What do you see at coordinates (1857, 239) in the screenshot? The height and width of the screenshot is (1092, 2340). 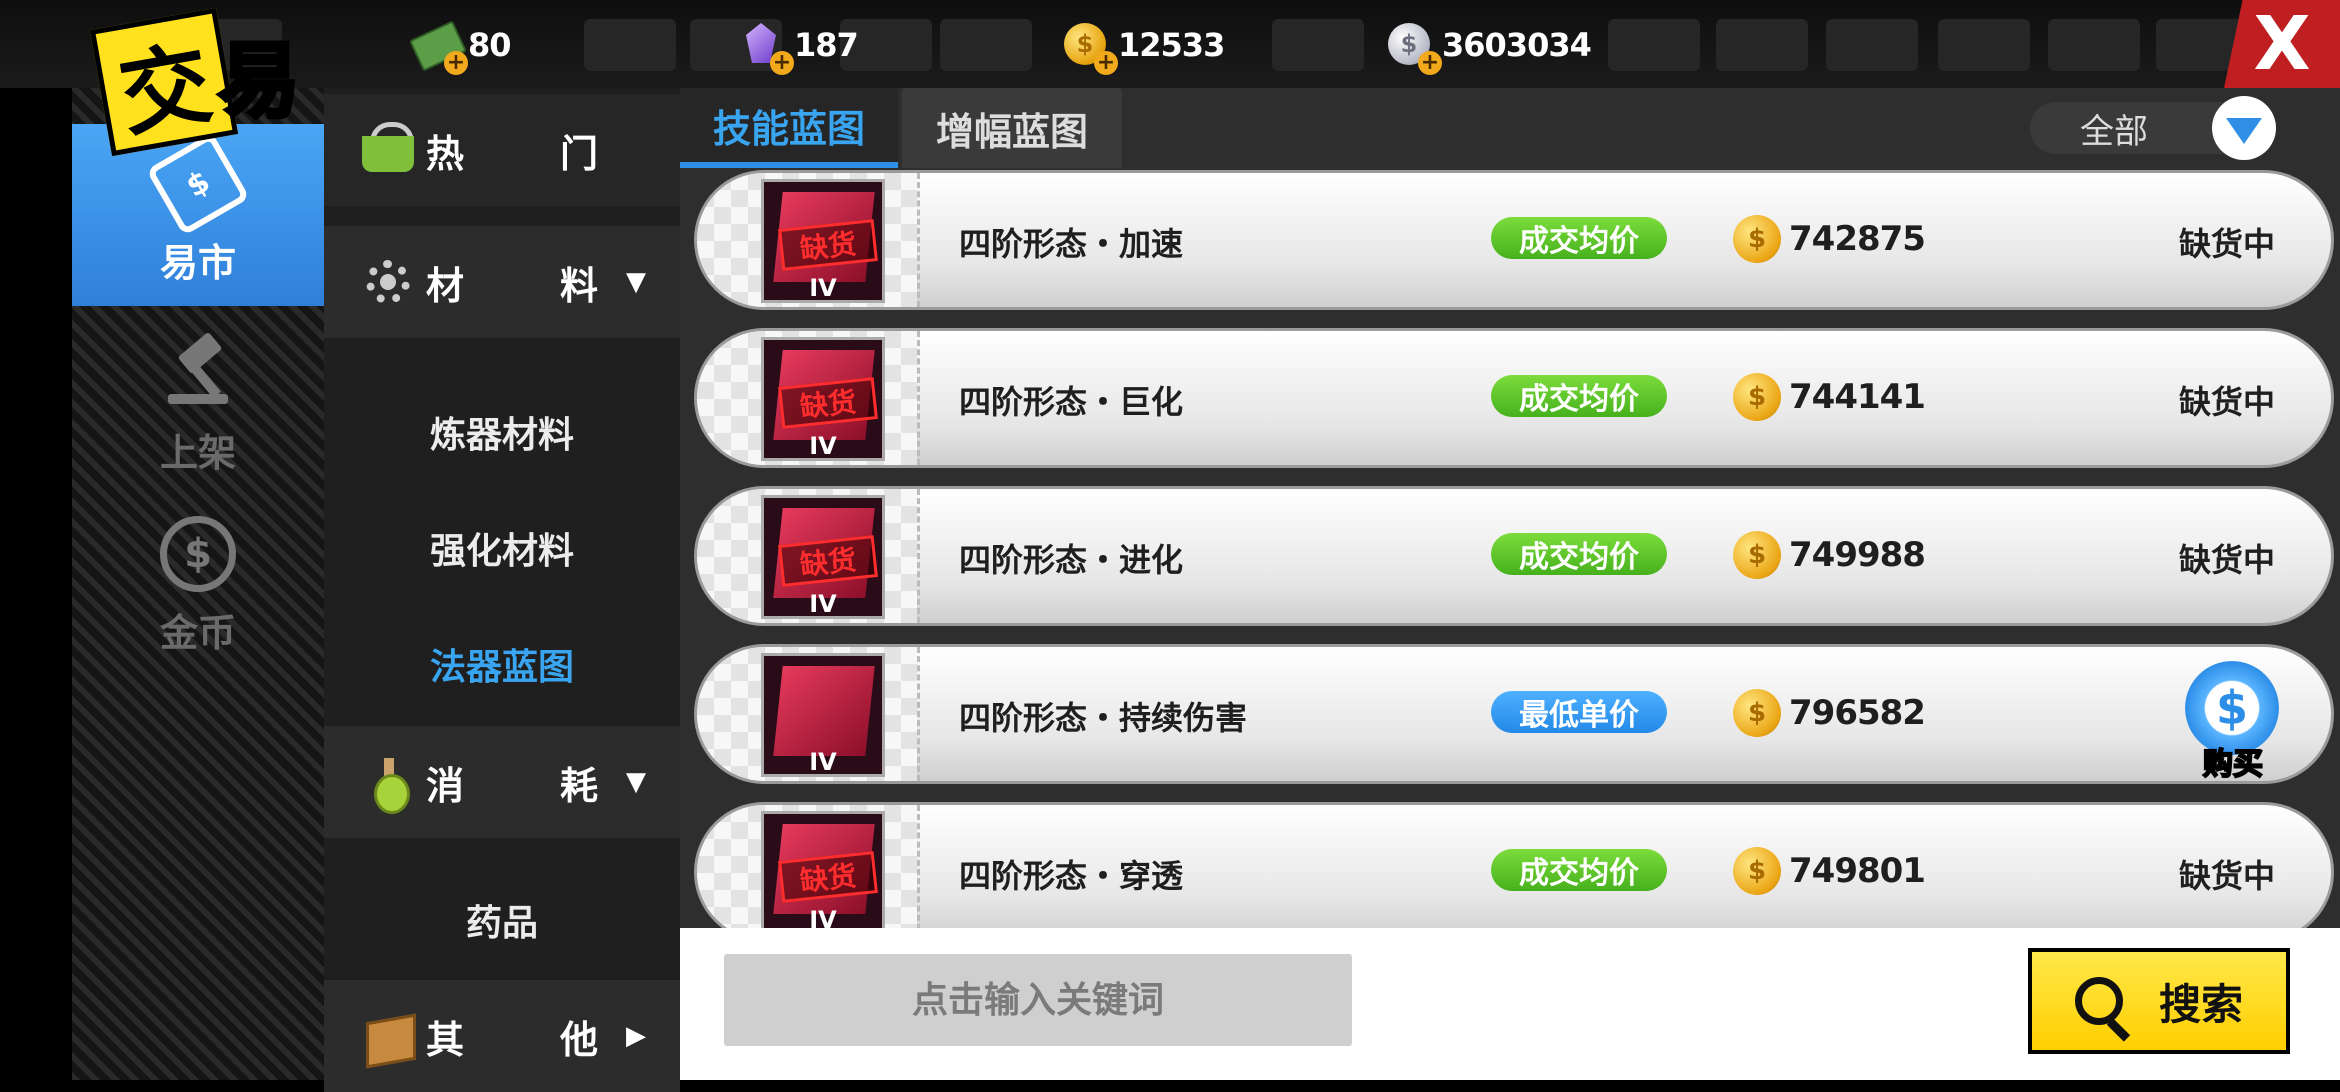 I see `item-price: 742875` at bounding box center [1857, 239].